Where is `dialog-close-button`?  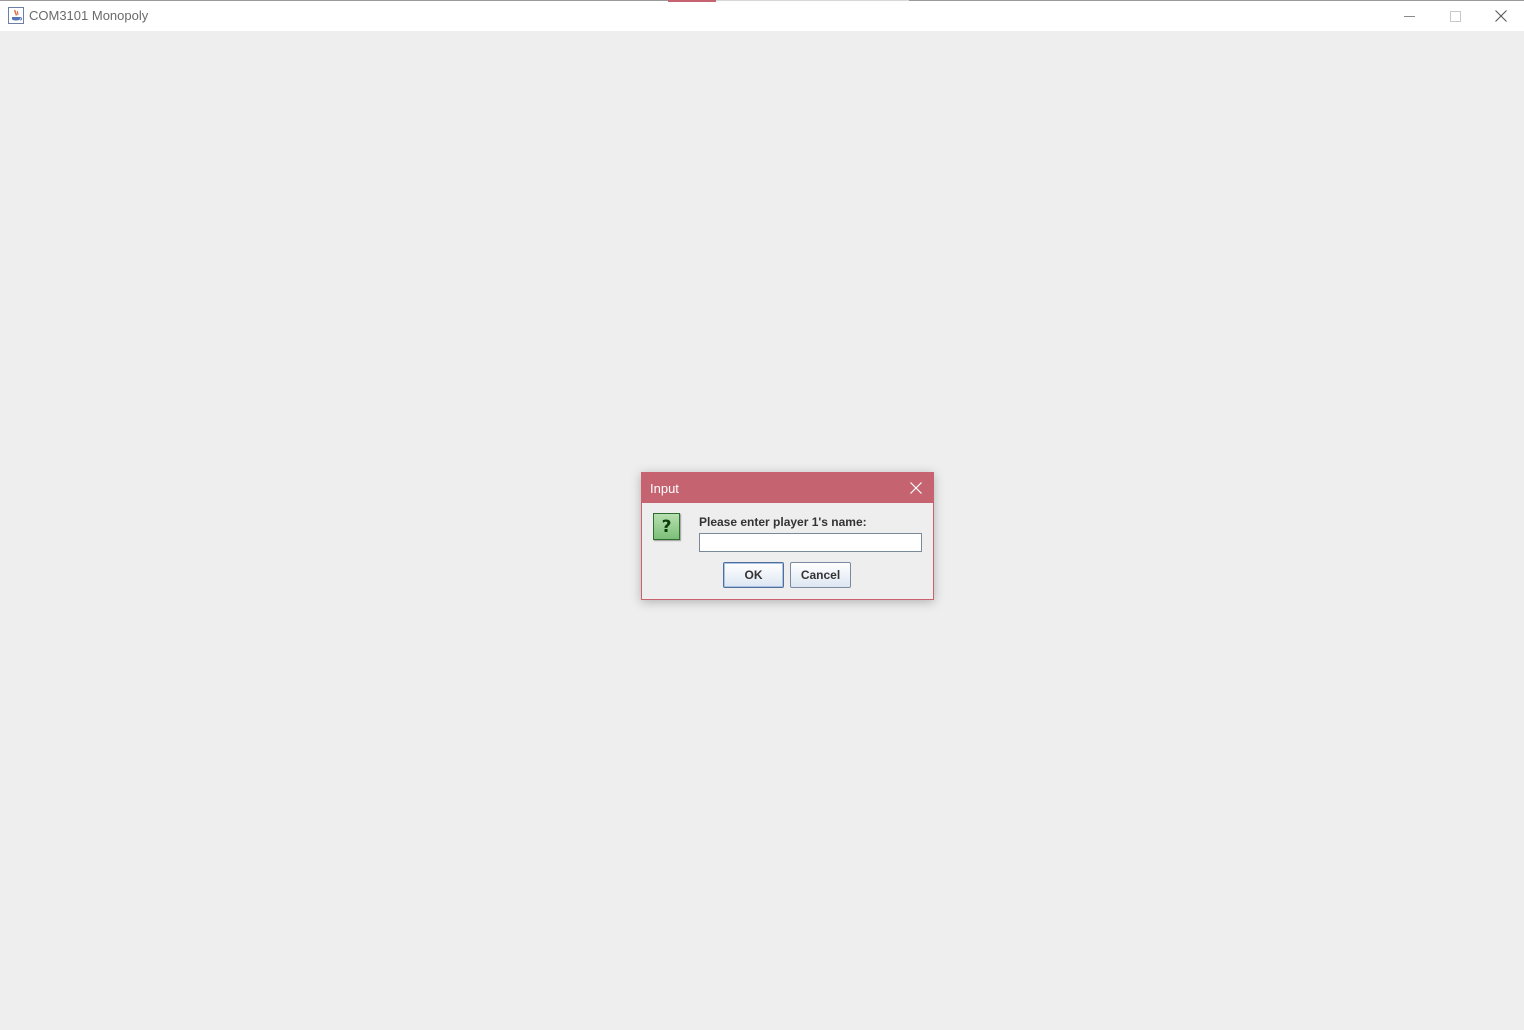
dialog-close-button is located at coordinates (916, 488).